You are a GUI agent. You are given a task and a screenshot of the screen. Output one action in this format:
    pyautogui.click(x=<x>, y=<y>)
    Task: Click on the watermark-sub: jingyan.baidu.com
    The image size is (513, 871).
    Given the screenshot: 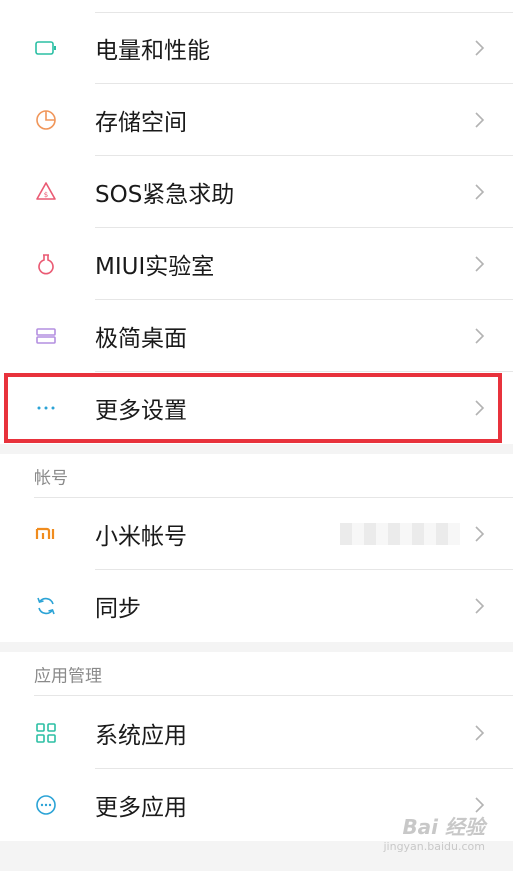 What is the action you would take?
    pyautogui.click(x=434, y=846)
    